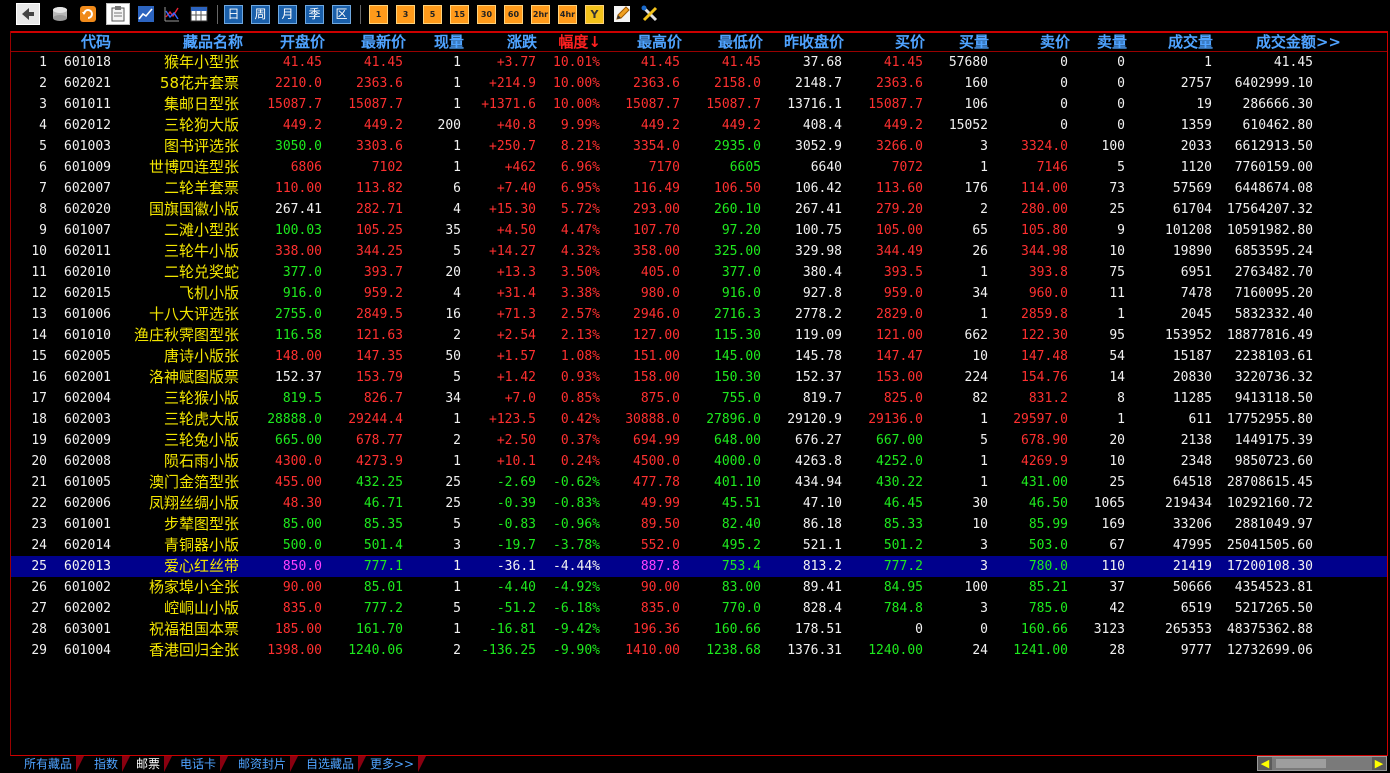  Describe the element at coordinates (580, 461) in the screenshot. I see `cell-pct: 0.24%` at that location.